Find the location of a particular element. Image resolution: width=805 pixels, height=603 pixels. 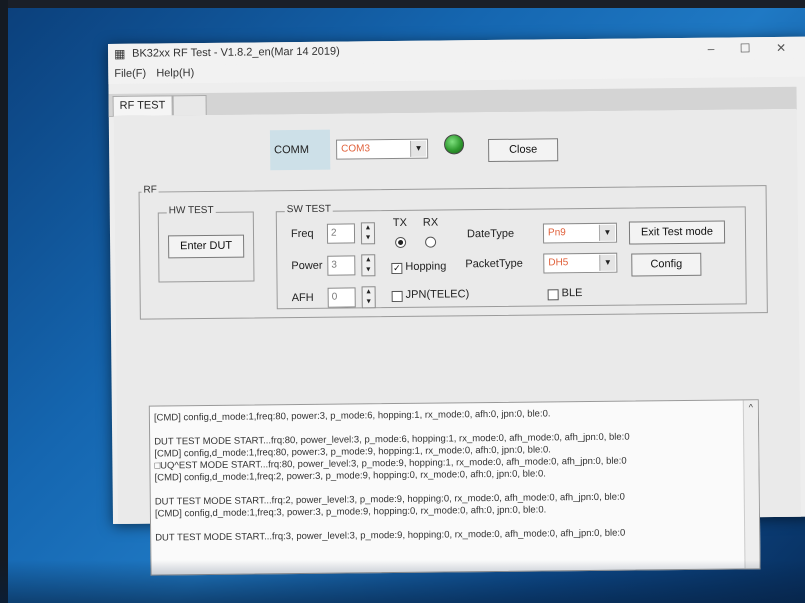

exit-test-mode-button: Exit Test mode is located at coordinates (677, 232).